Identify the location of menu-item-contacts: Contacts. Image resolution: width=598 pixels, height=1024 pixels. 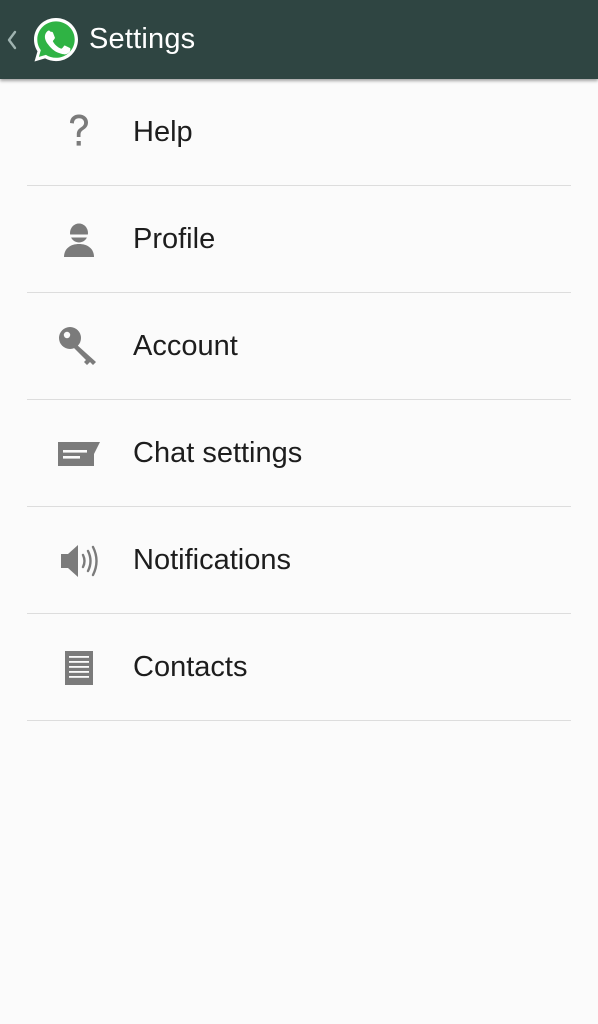
(299, 667).